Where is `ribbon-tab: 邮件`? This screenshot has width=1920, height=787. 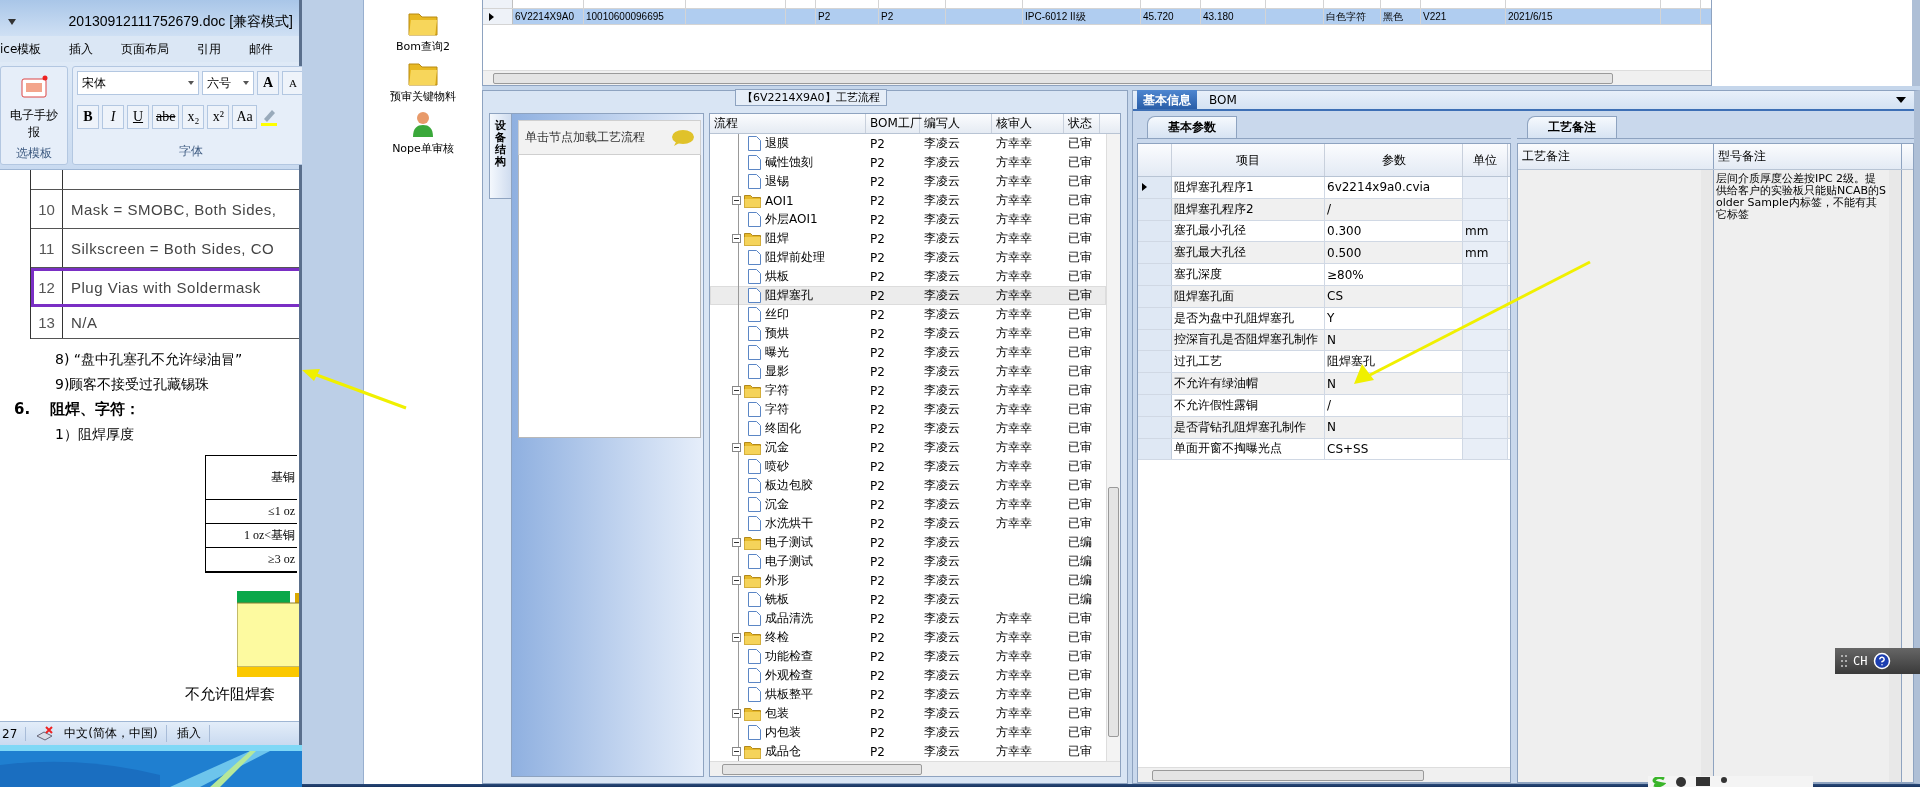 ribbon-tab: 邮件 is located at coordinates (261, 49).